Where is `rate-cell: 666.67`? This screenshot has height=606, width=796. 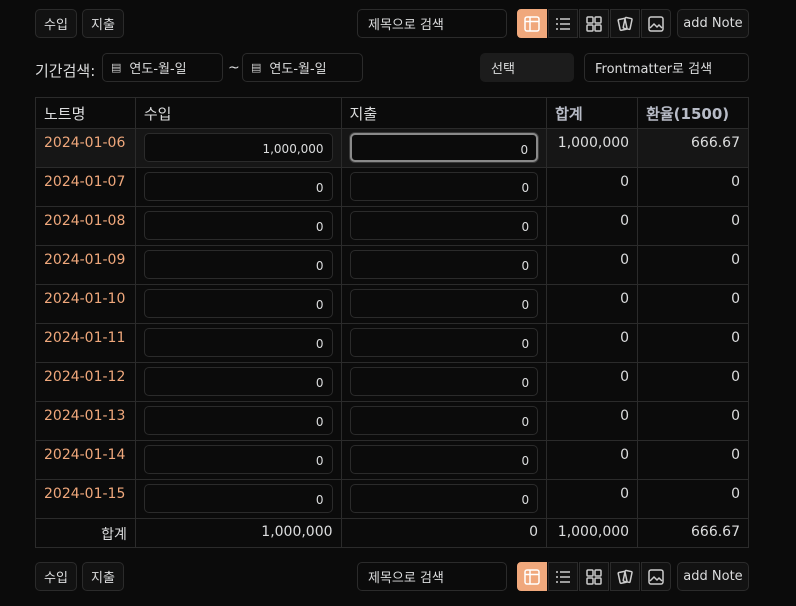
rate-cell: 666.67 is located at coordinates (693, 148).